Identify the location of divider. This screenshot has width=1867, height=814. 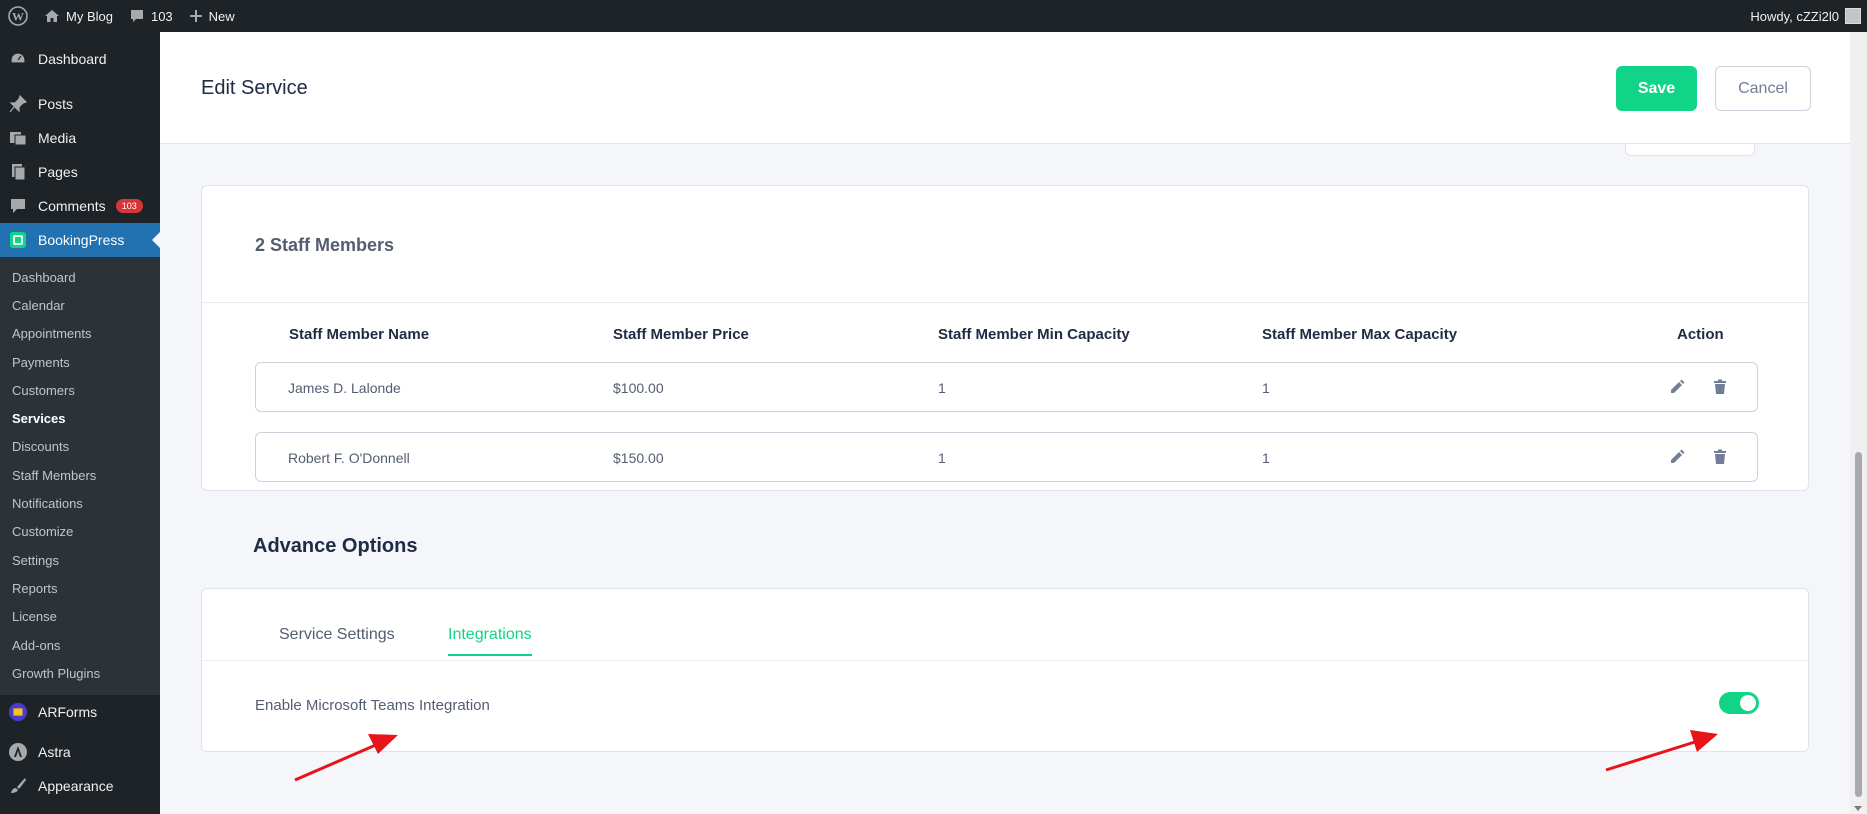
(1005, 302).